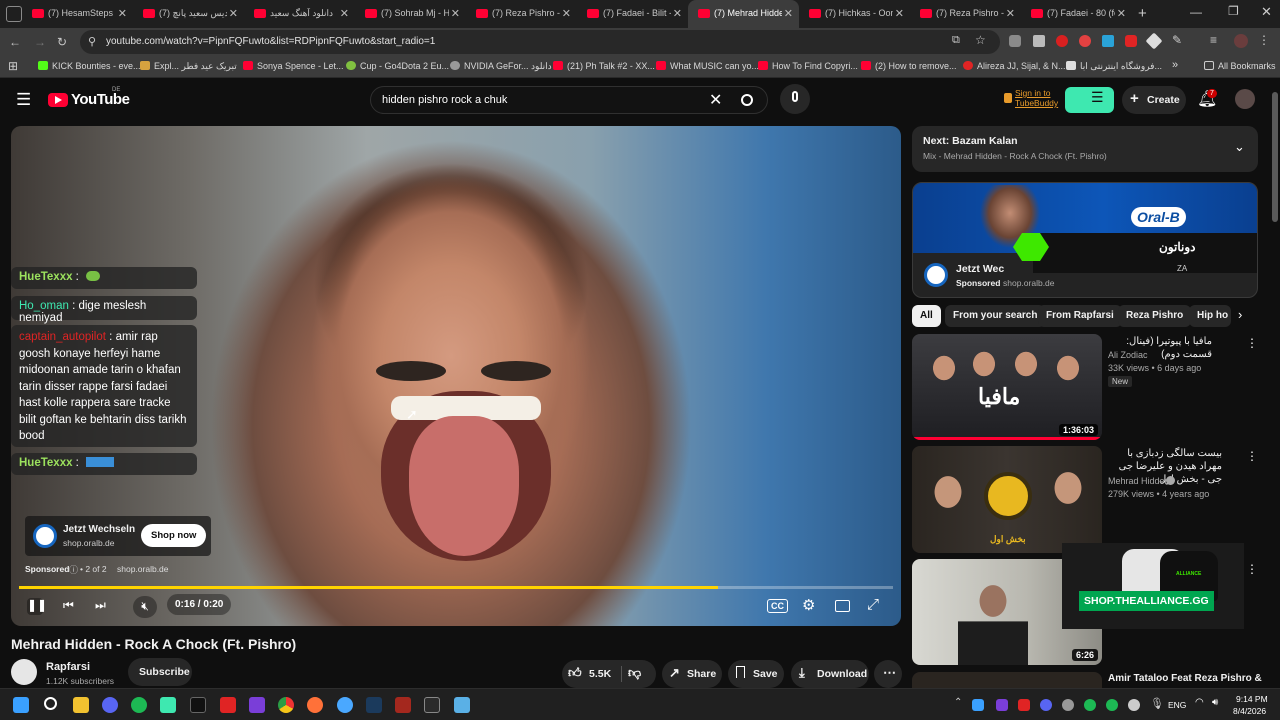 The width and height of the screenshot is (1280, 720). What do you see at coordinates (188, 14) in the screenshot?
I see `browser-tab: دیس سعید پانچ (7) ✕` at bounding box center [188, 14].